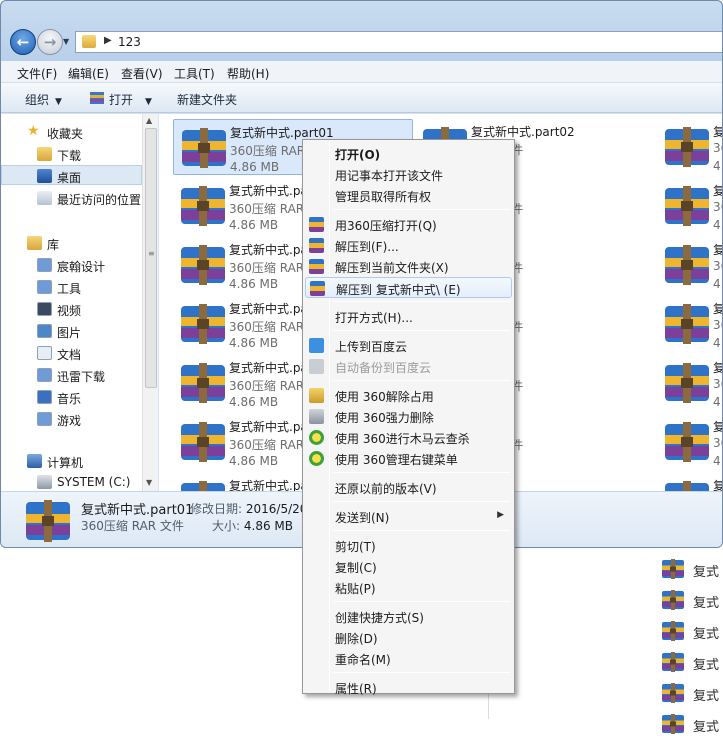  I want to click on context-menu-item: 删除(D), so click(408, 637).